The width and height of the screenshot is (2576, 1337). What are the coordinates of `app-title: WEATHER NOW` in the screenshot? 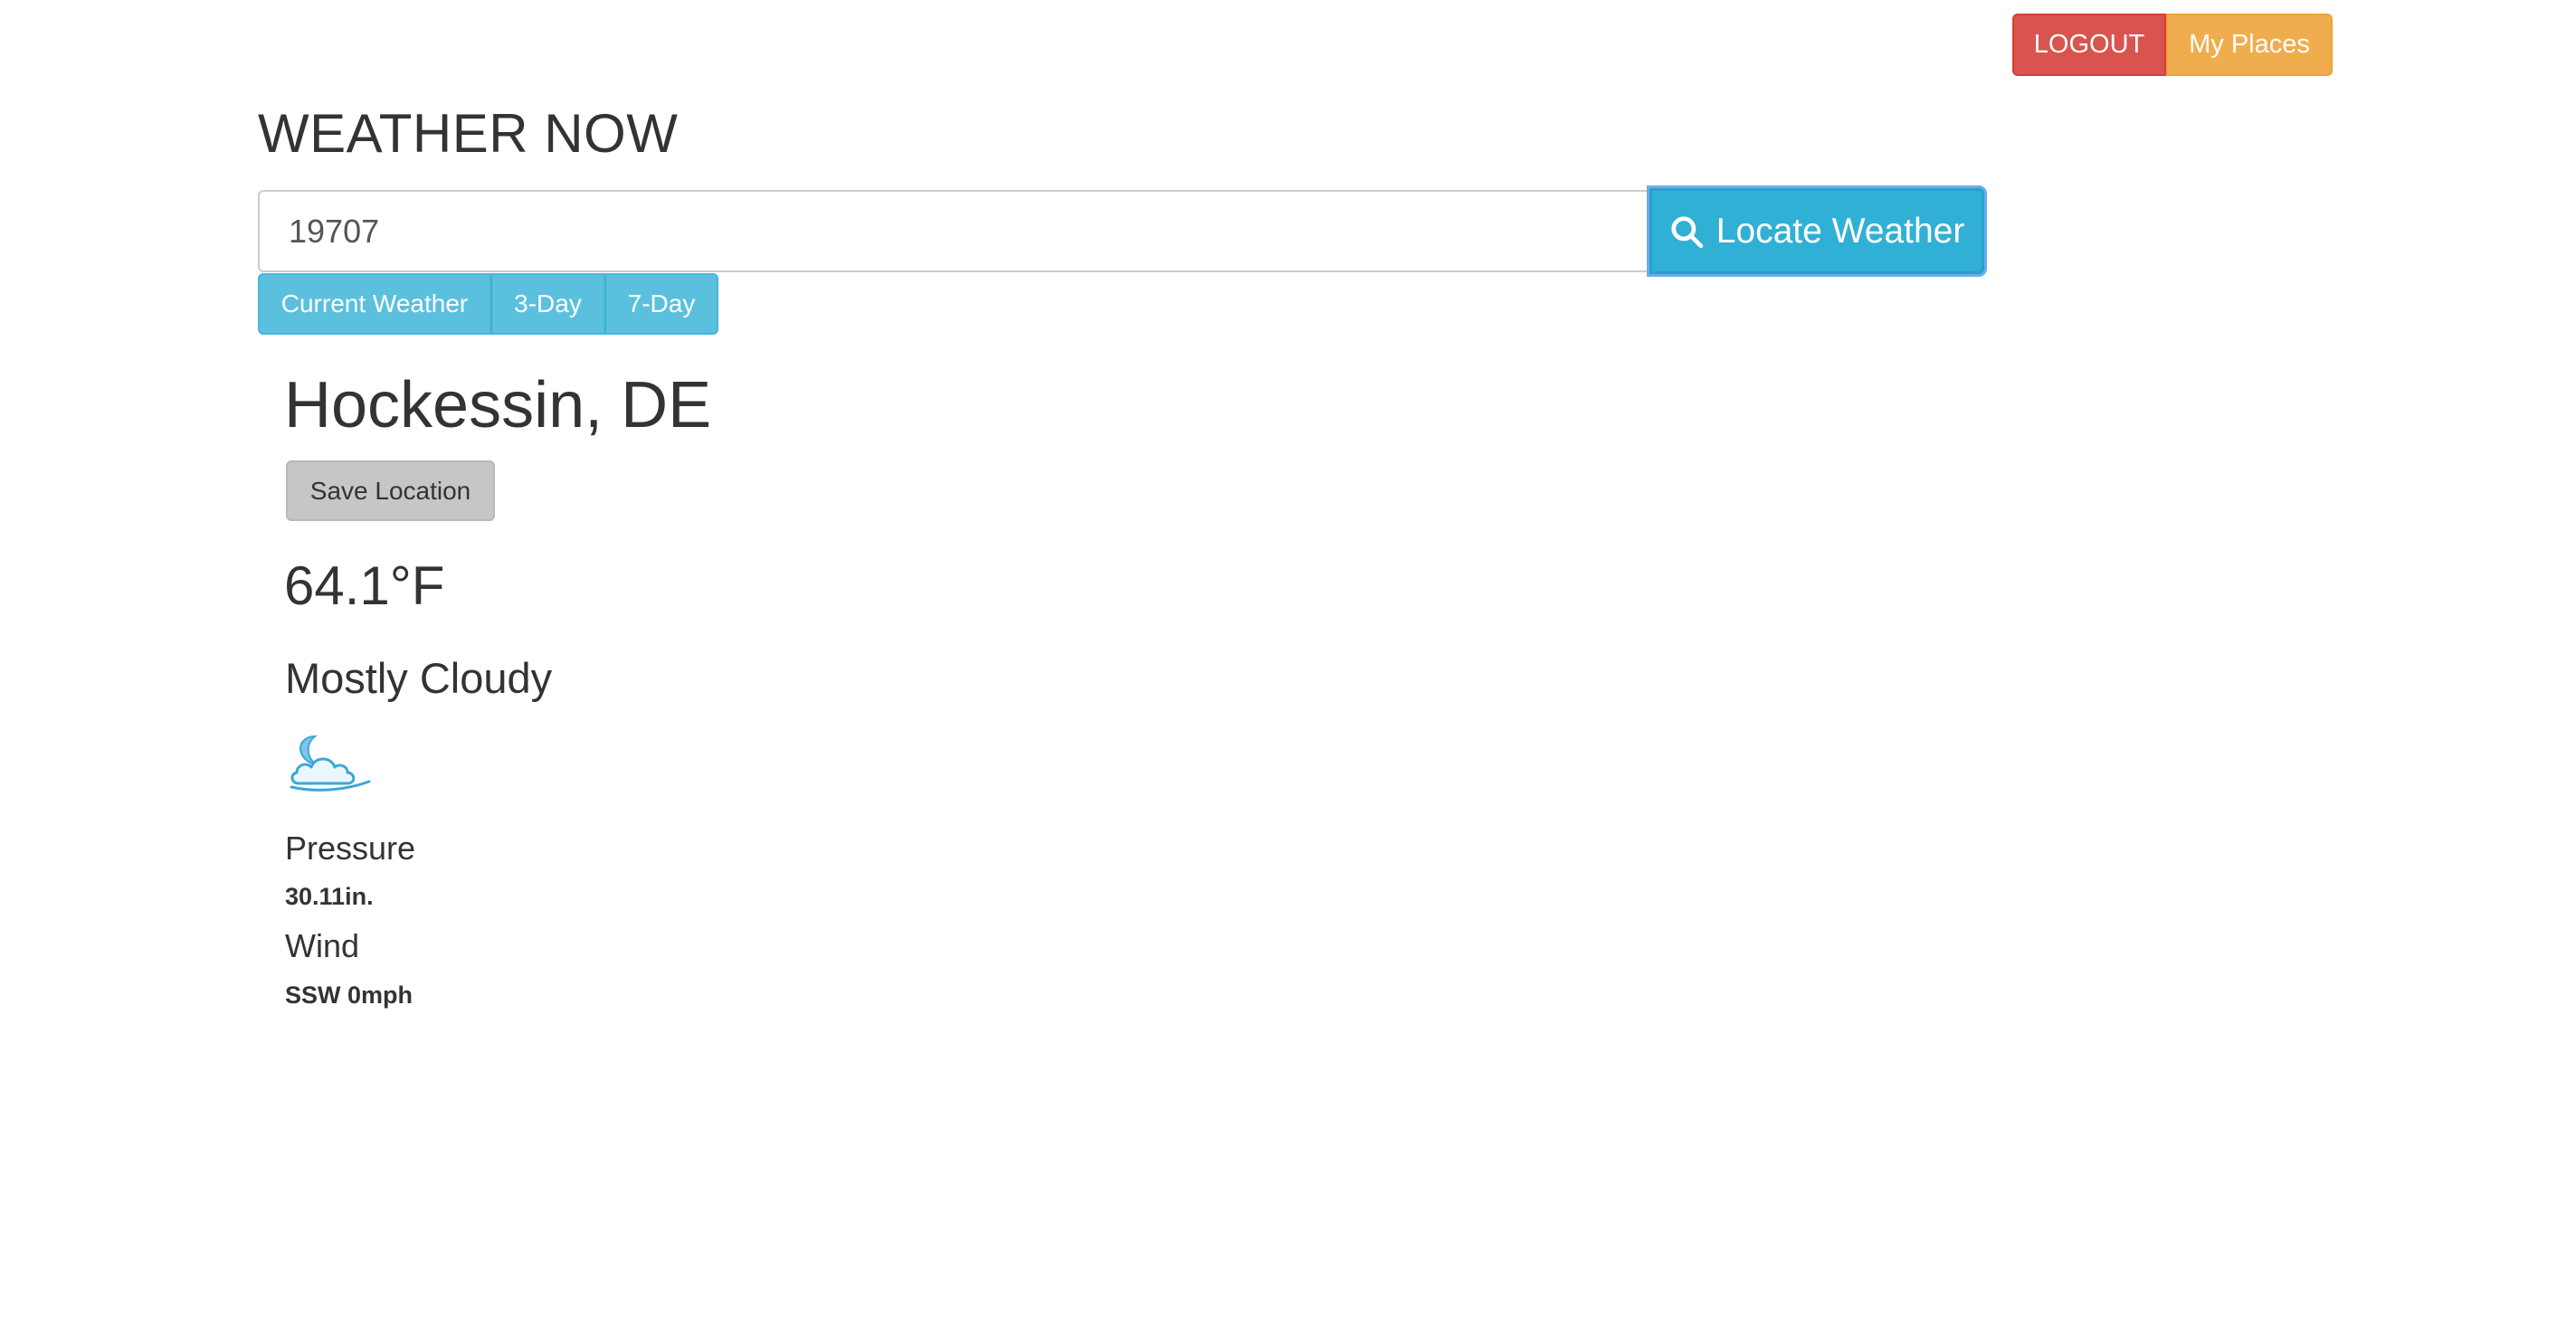 It's located at (469, 133).